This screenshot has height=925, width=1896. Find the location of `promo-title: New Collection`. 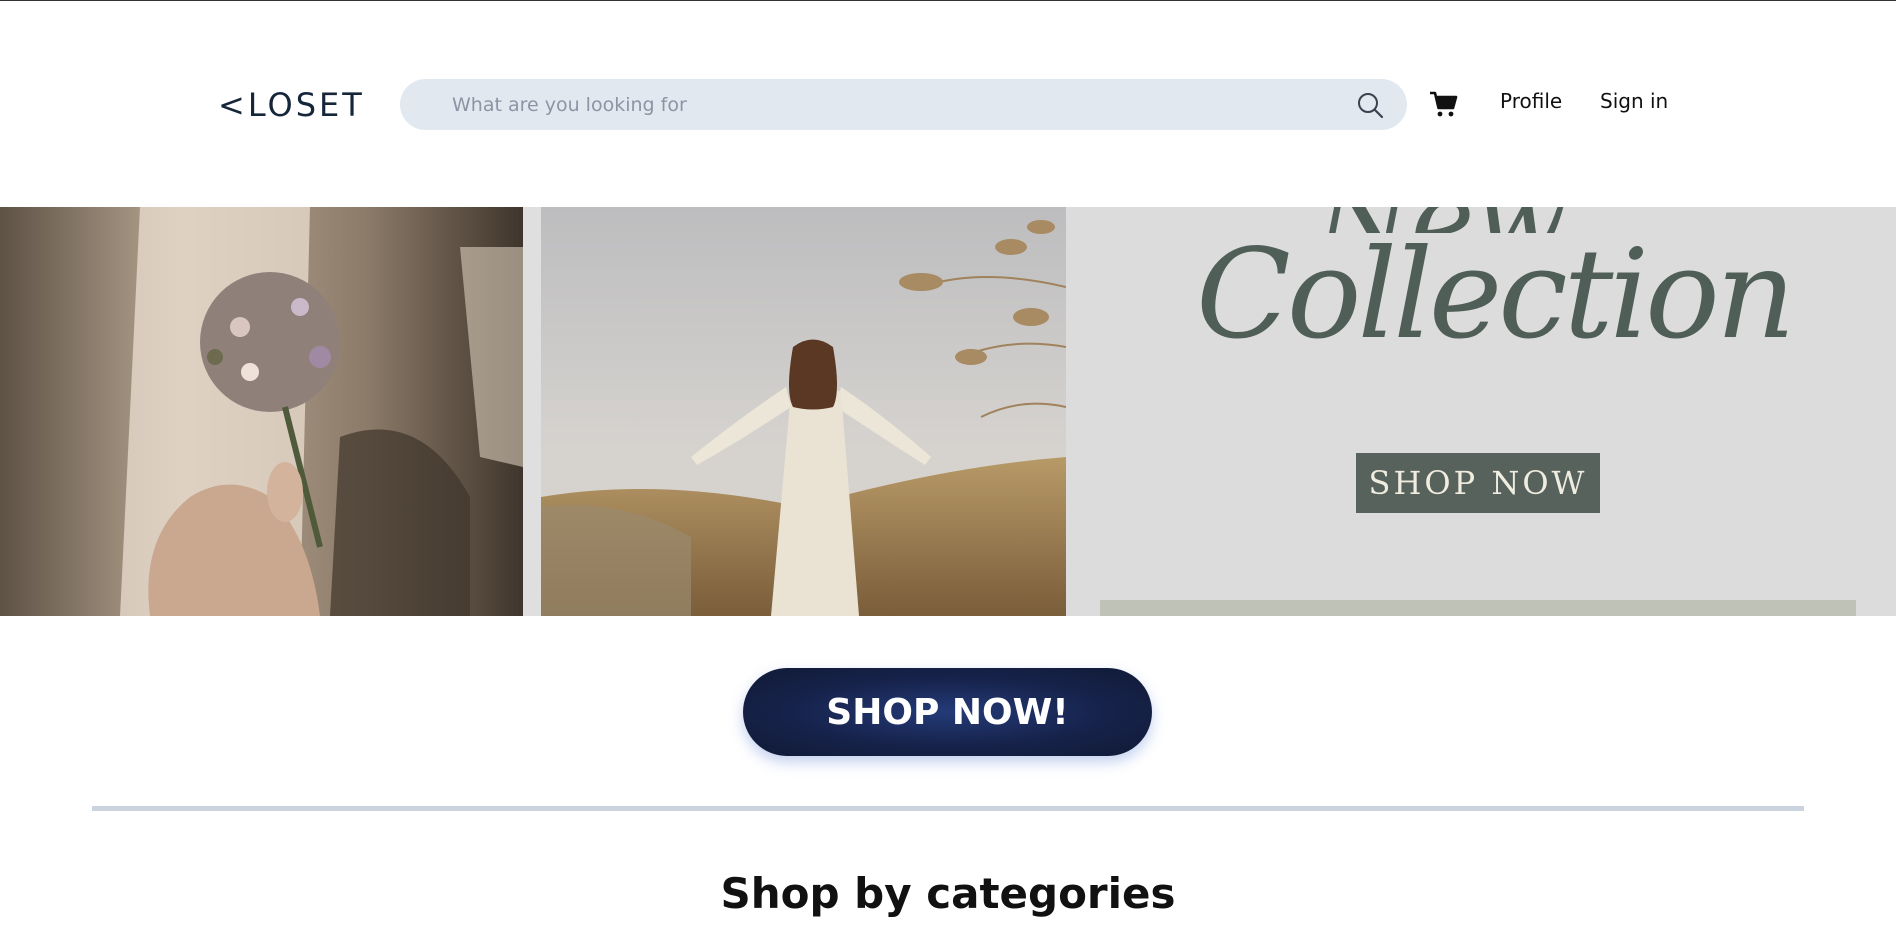

promo-title: New Collection is located at coordinates (1496, 287).